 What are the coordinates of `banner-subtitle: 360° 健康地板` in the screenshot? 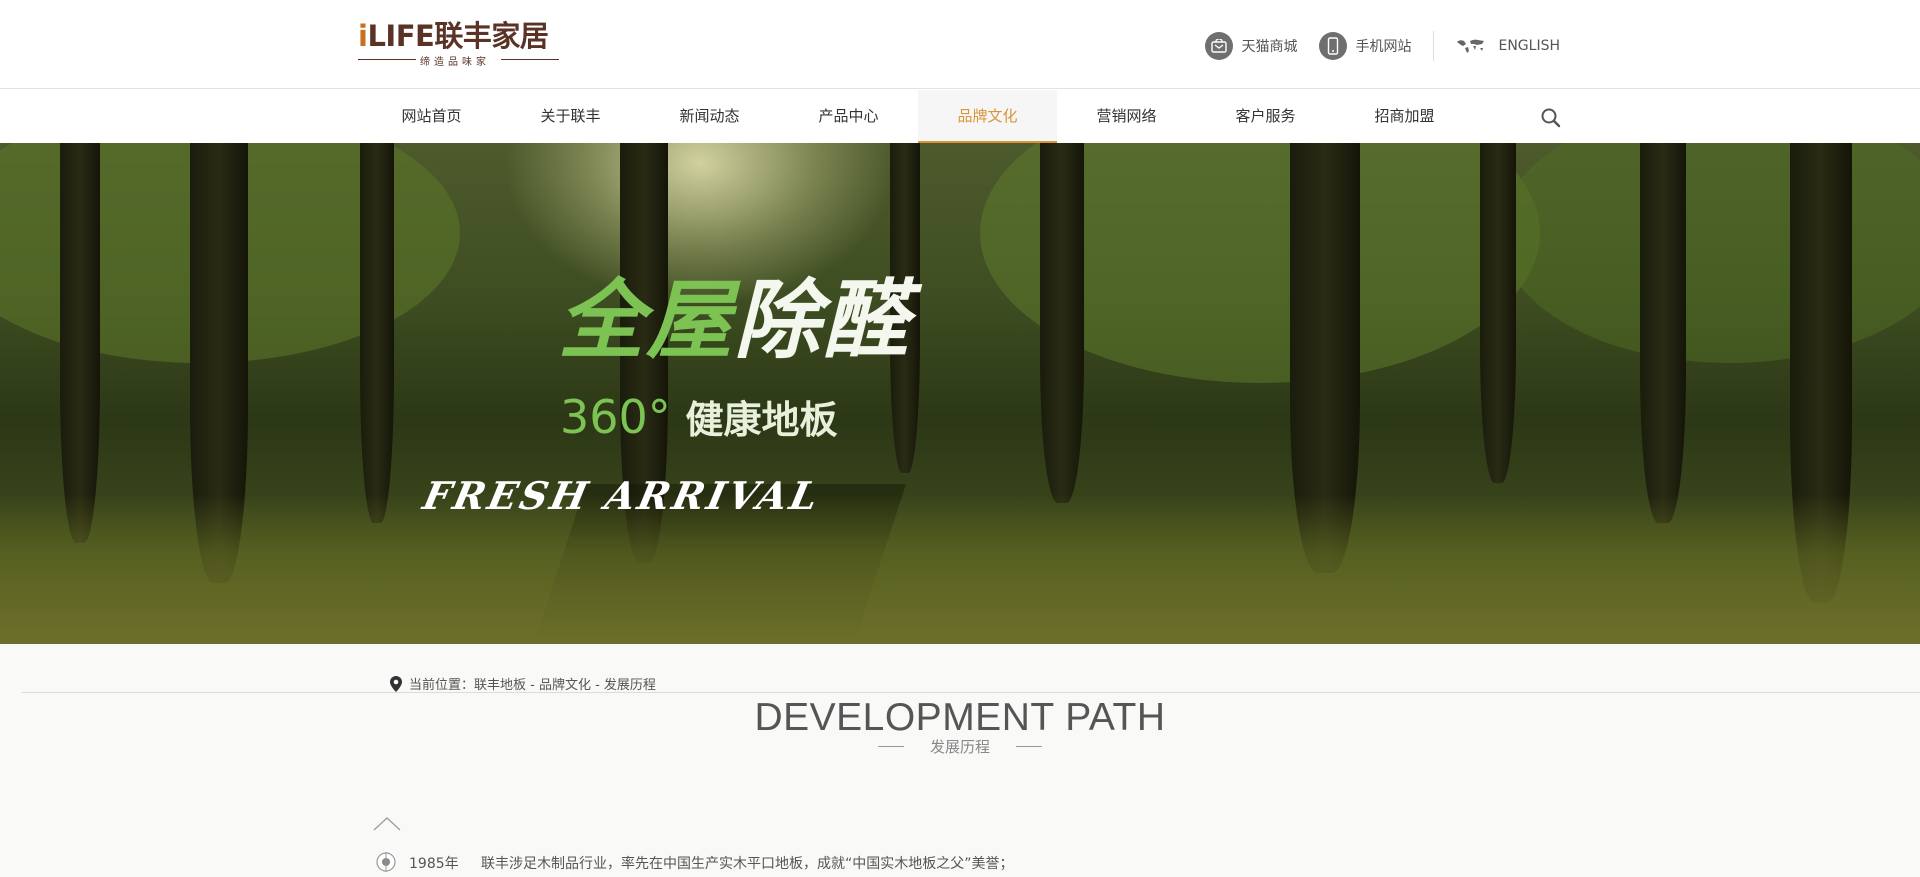 It's located at (699, 417).